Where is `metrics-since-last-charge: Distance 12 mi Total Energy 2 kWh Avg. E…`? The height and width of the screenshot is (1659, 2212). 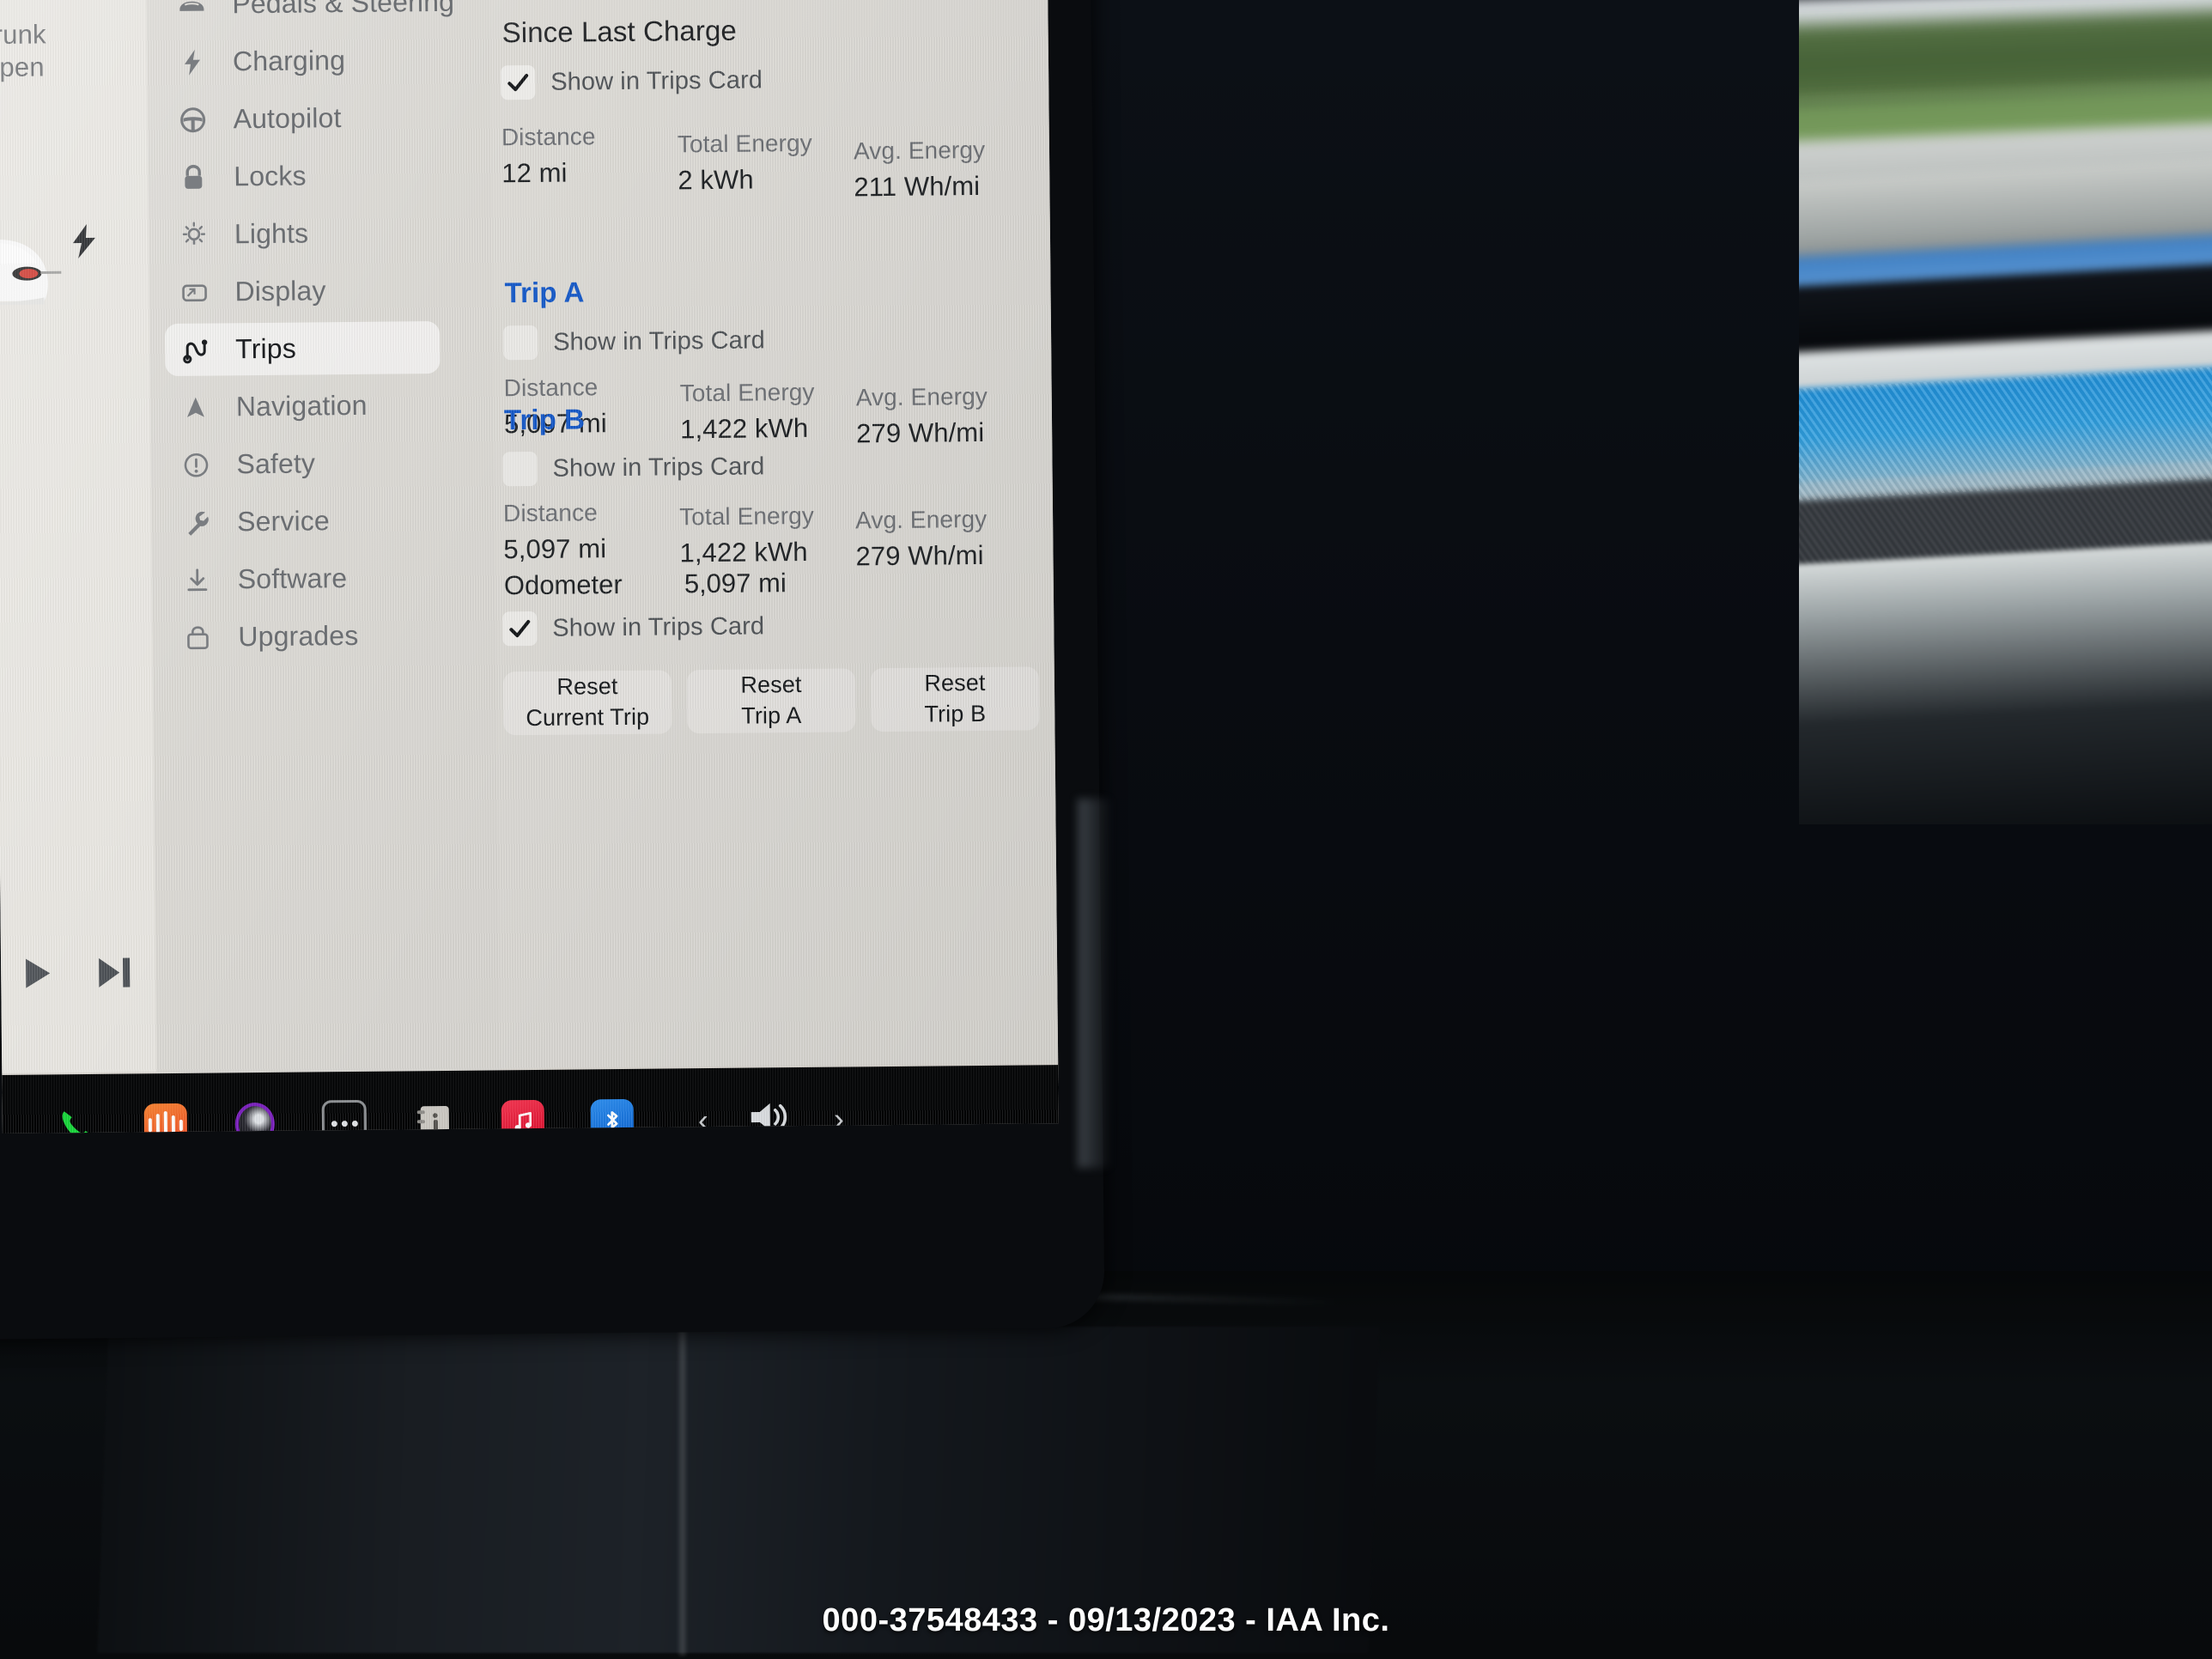 metrics-since-last-charge: Distance 12 mi Total Energy 2 kWh Avg. E… is located at coordinates (776, 162).